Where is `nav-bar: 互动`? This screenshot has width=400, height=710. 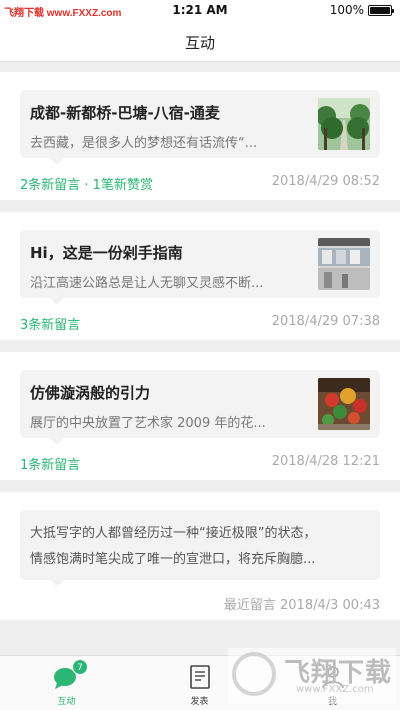
nav-bar: 互动 is located at coordinates (200, 42).